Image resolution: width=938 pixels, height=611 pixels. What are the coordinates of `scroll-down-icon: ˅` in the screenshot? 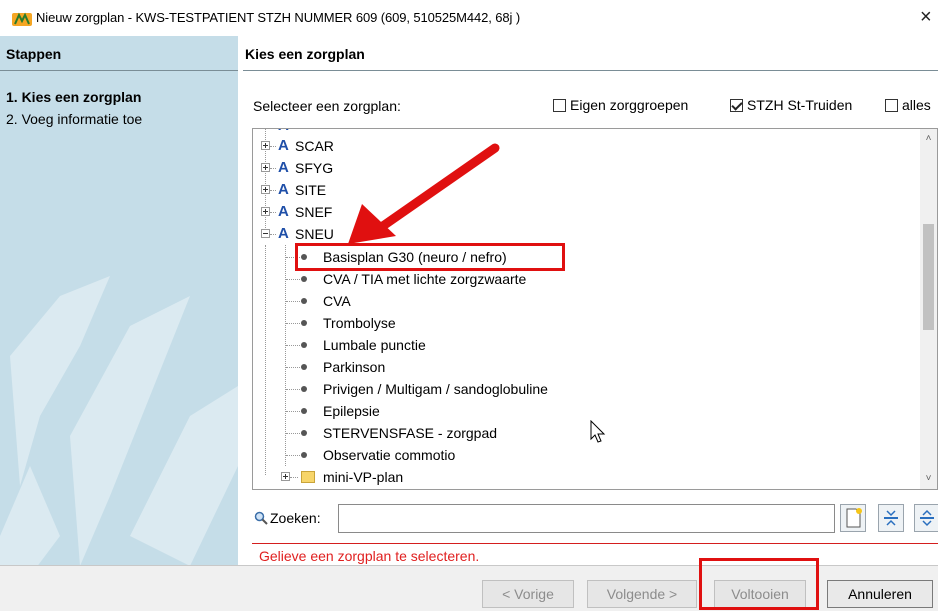 It's located at (928, 478).